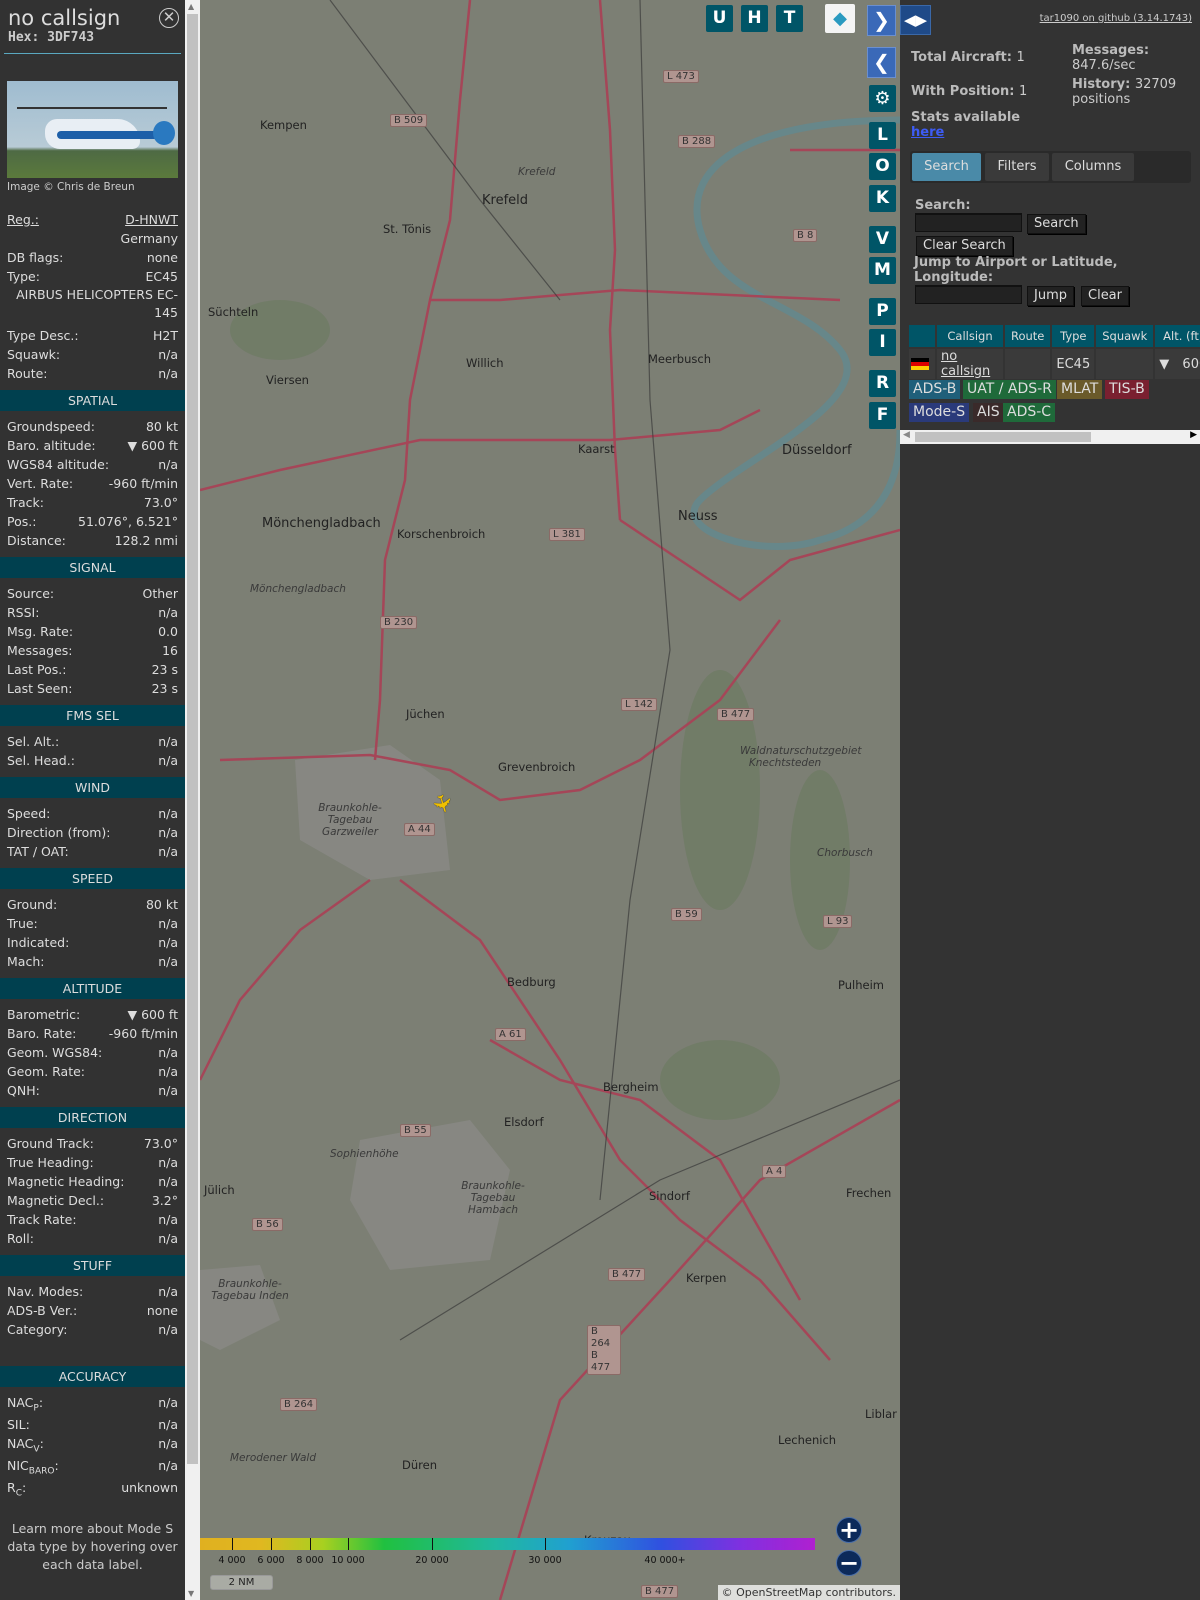  I want to click on detail-value: n/a, so click(168, 923).